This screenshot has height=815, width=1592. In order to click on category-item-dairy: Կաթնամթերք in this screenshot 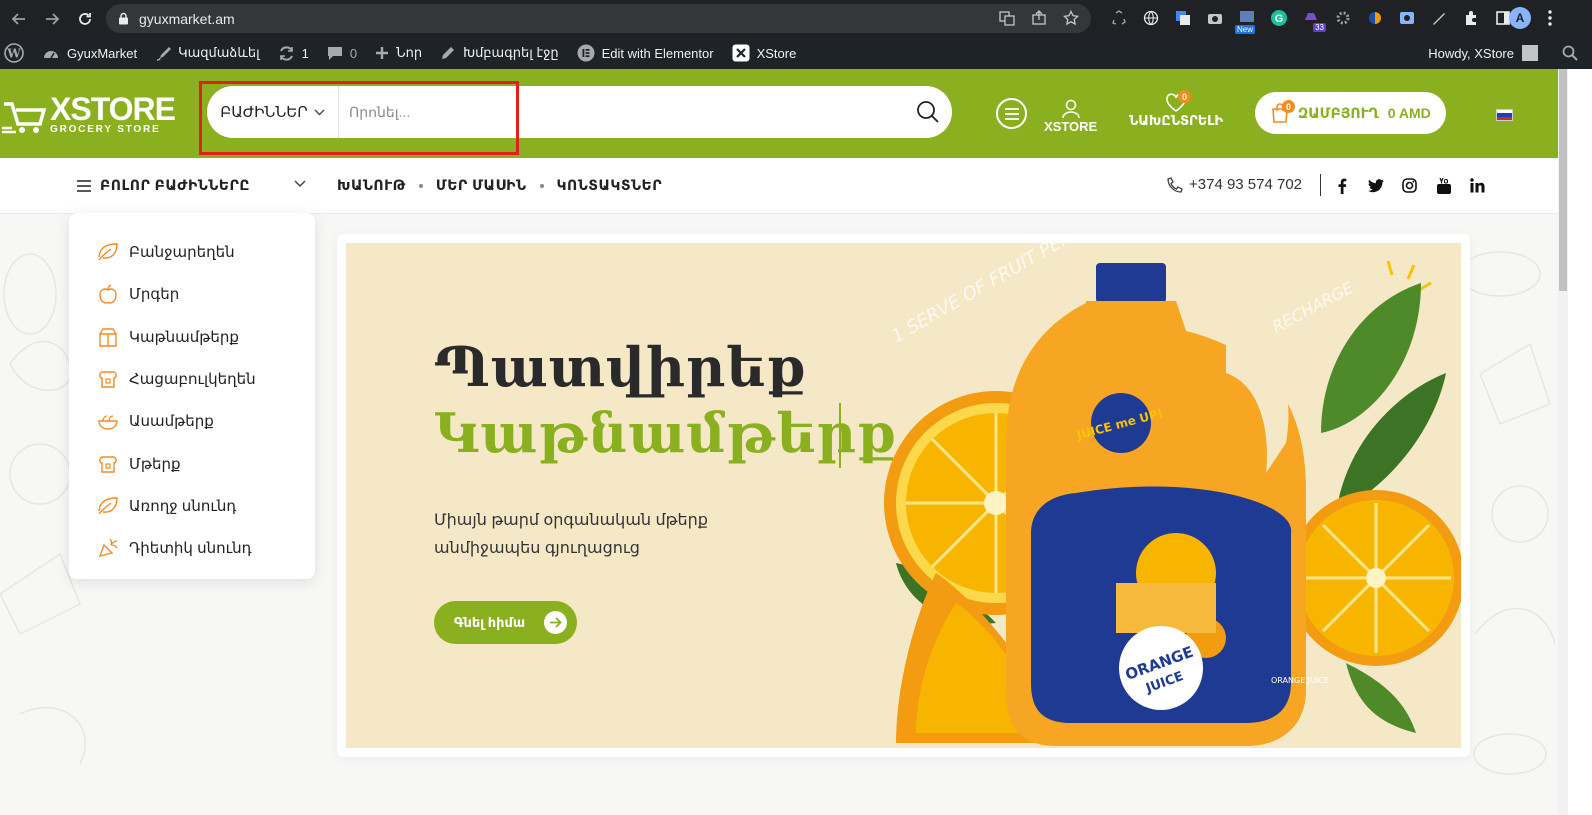, I will do `click(192, 337)`.